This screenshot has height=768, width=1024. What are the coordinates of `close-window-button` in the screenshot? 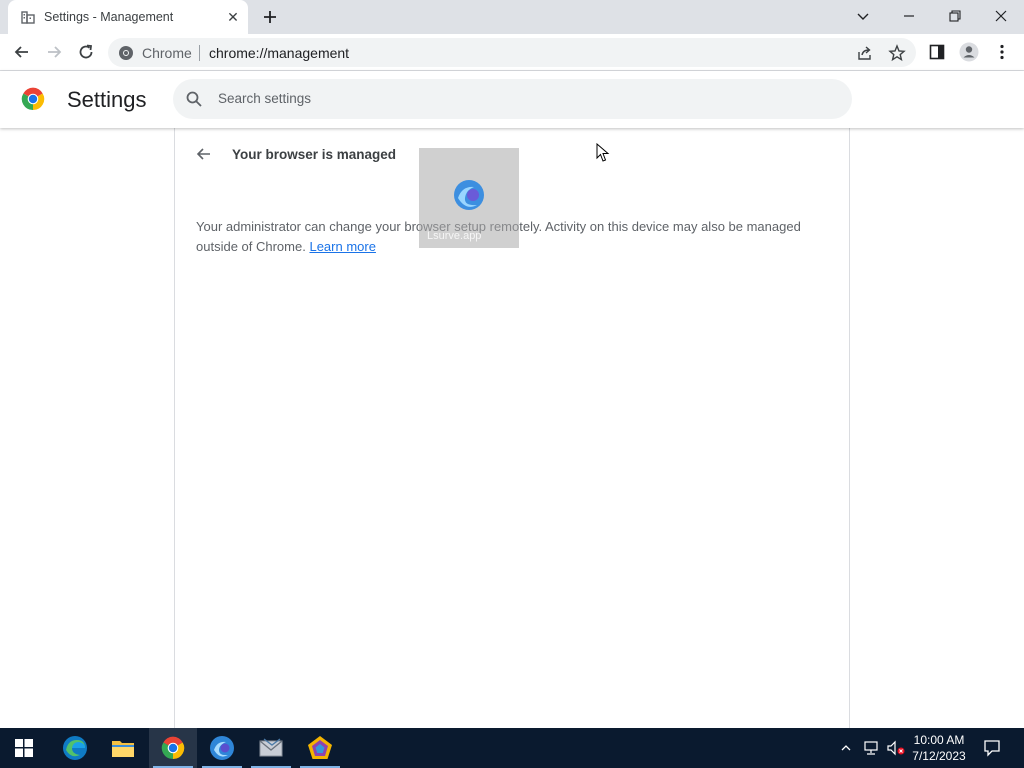 It's located at (1001, 16).